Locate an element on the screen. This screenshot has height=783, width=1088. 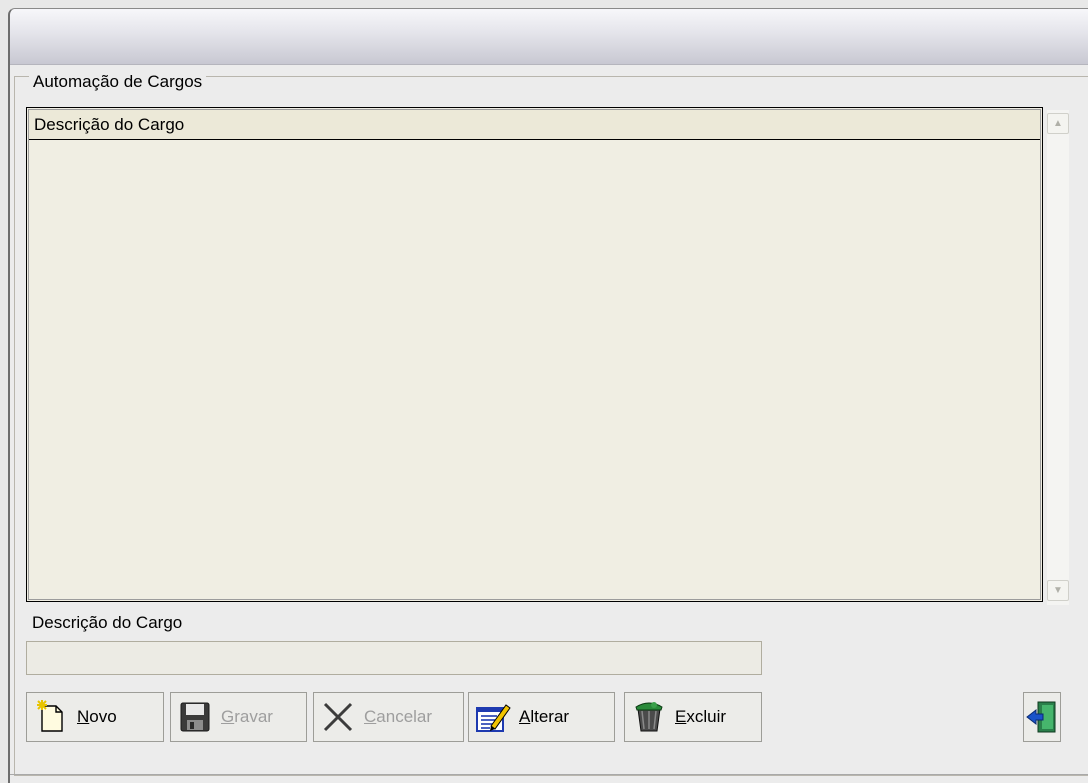
novo-label: Novo is located at coordinates (97, 716).